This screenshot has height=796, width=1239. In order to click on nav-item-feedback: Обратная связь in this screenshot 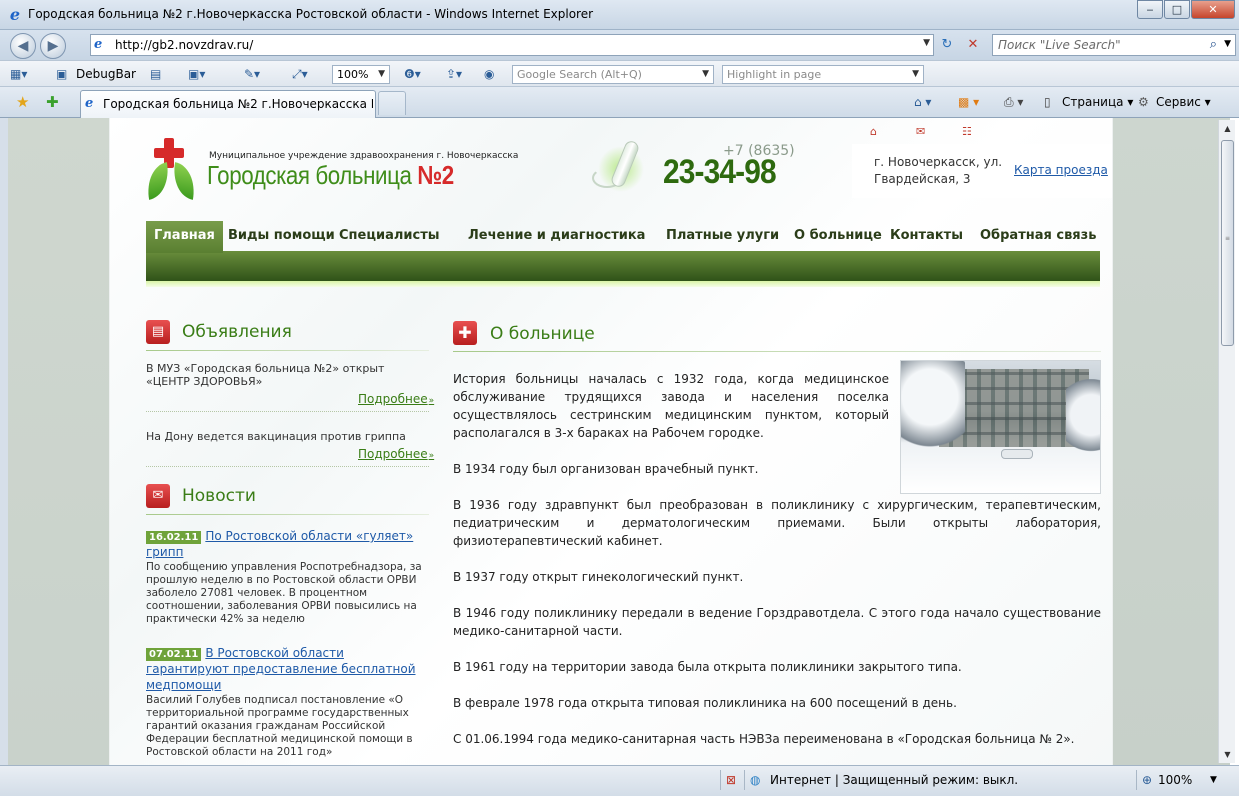, I will do `click(1038, 240)`.